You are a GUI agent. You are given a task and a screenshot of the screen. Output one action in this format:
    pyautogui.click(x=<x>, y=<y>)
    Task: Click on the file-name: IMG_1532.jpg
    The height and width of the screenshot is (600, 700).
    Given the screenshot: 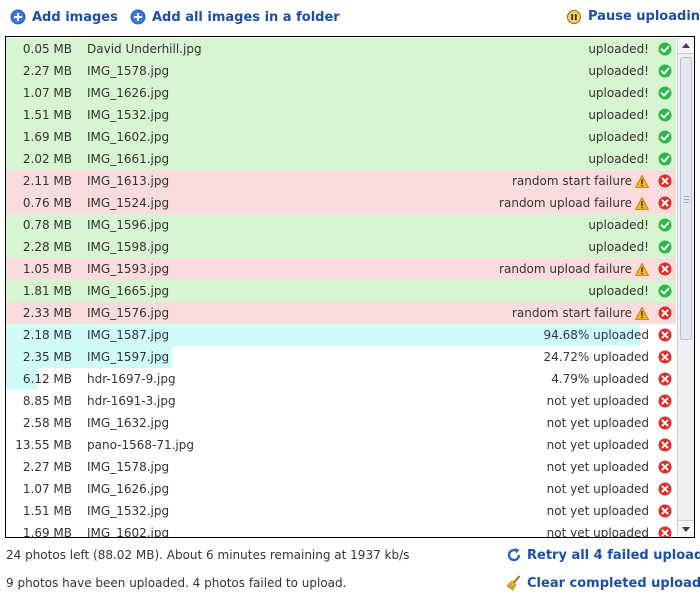 What is the action you would take?
    pyautogui.click(x=128, y=115)
    